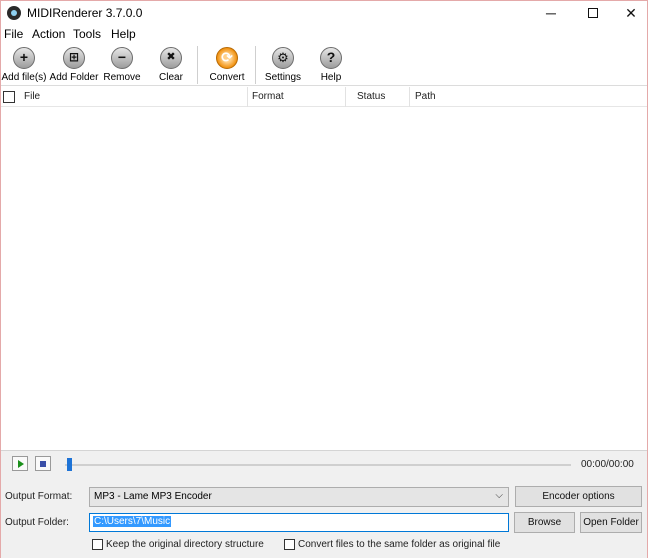 The width and height of the screenshot is (648, 558). Describe the element at coordinates (324, 13) in the screenshot. I see `title-bar: MIDIRenderer 3.7.0.0 ─ ✕` at that location.